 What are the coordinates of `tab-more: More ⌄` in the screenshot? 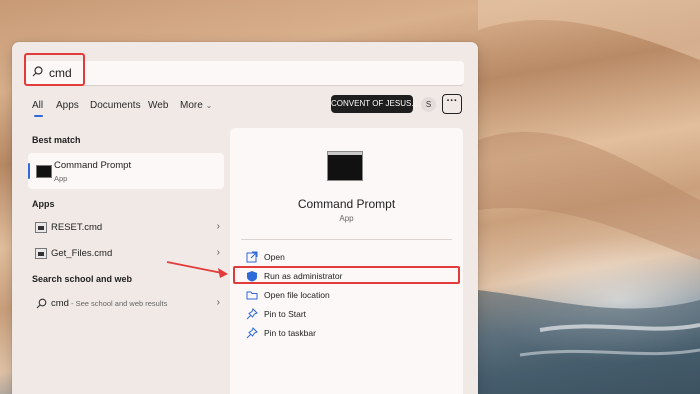 It's located at (196, 105).